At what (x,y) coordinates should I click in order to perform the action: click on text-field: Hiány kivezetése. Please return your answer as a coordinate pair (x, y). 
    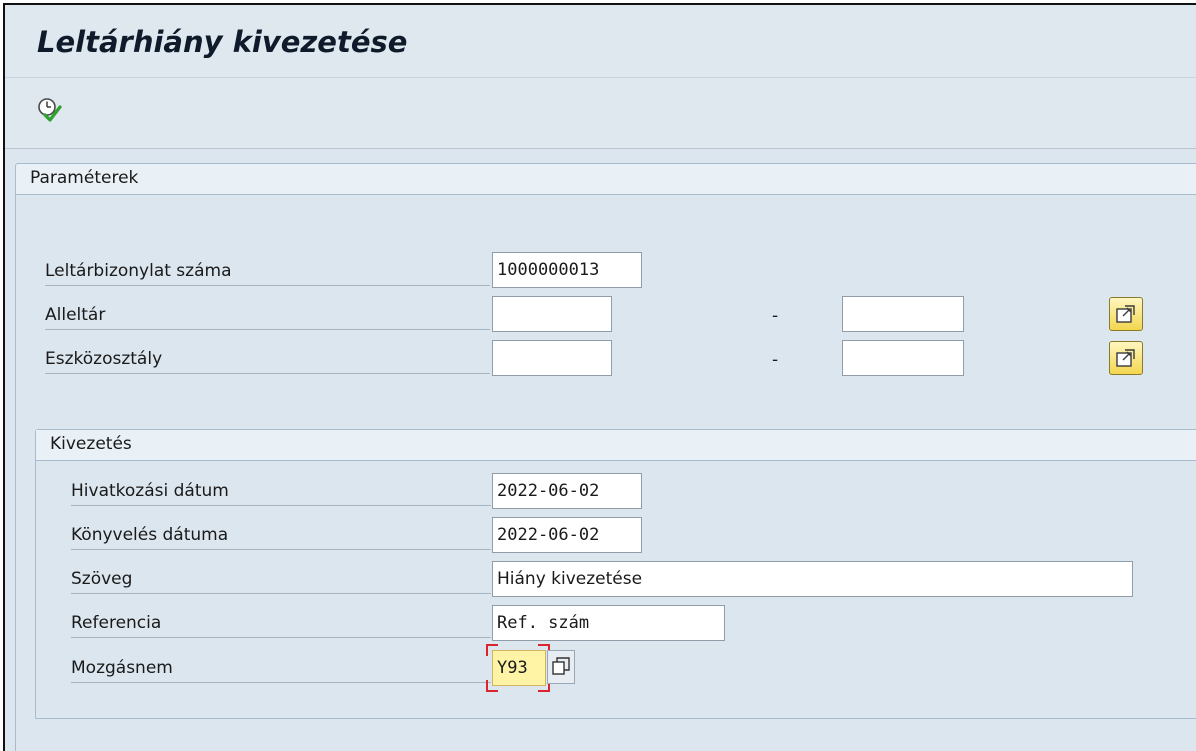
    Looking at the image, I should click on (812, 579).